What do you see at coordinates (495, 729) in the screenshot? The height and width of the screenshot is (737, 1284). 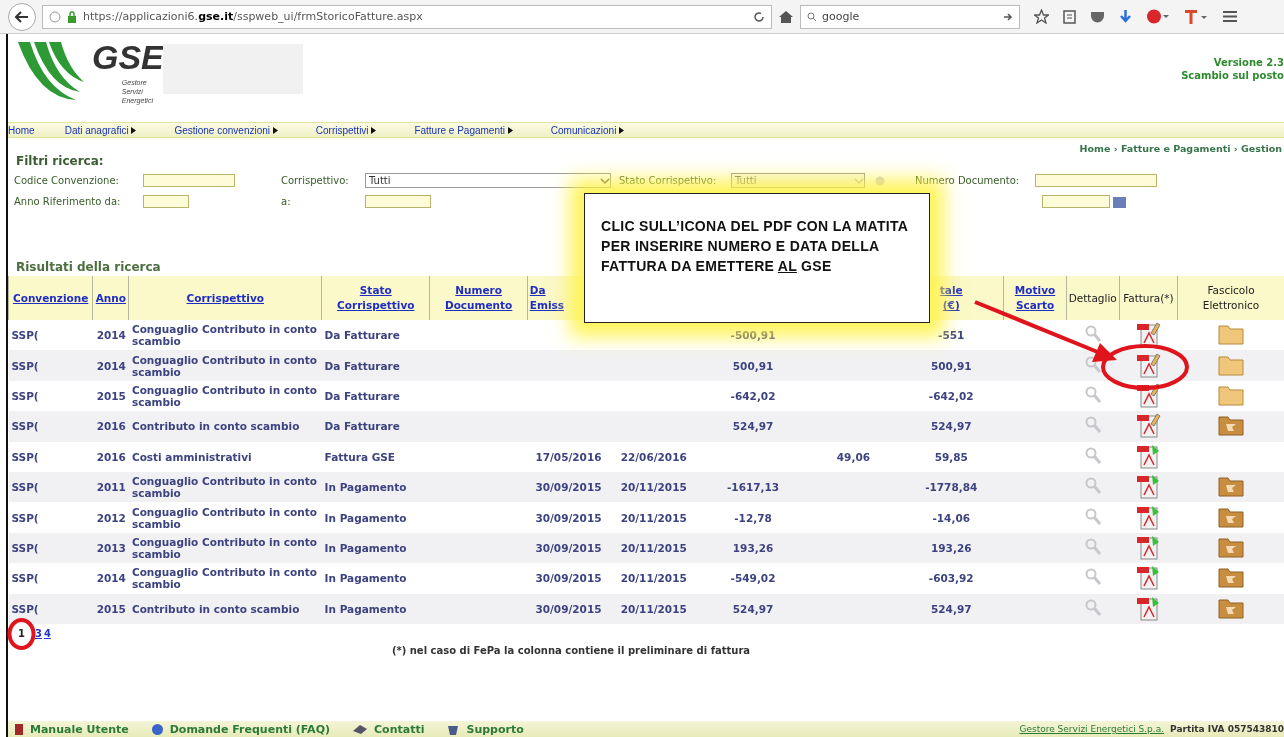 I see `footer-link: Supporto` at bounding box center [495, 729].